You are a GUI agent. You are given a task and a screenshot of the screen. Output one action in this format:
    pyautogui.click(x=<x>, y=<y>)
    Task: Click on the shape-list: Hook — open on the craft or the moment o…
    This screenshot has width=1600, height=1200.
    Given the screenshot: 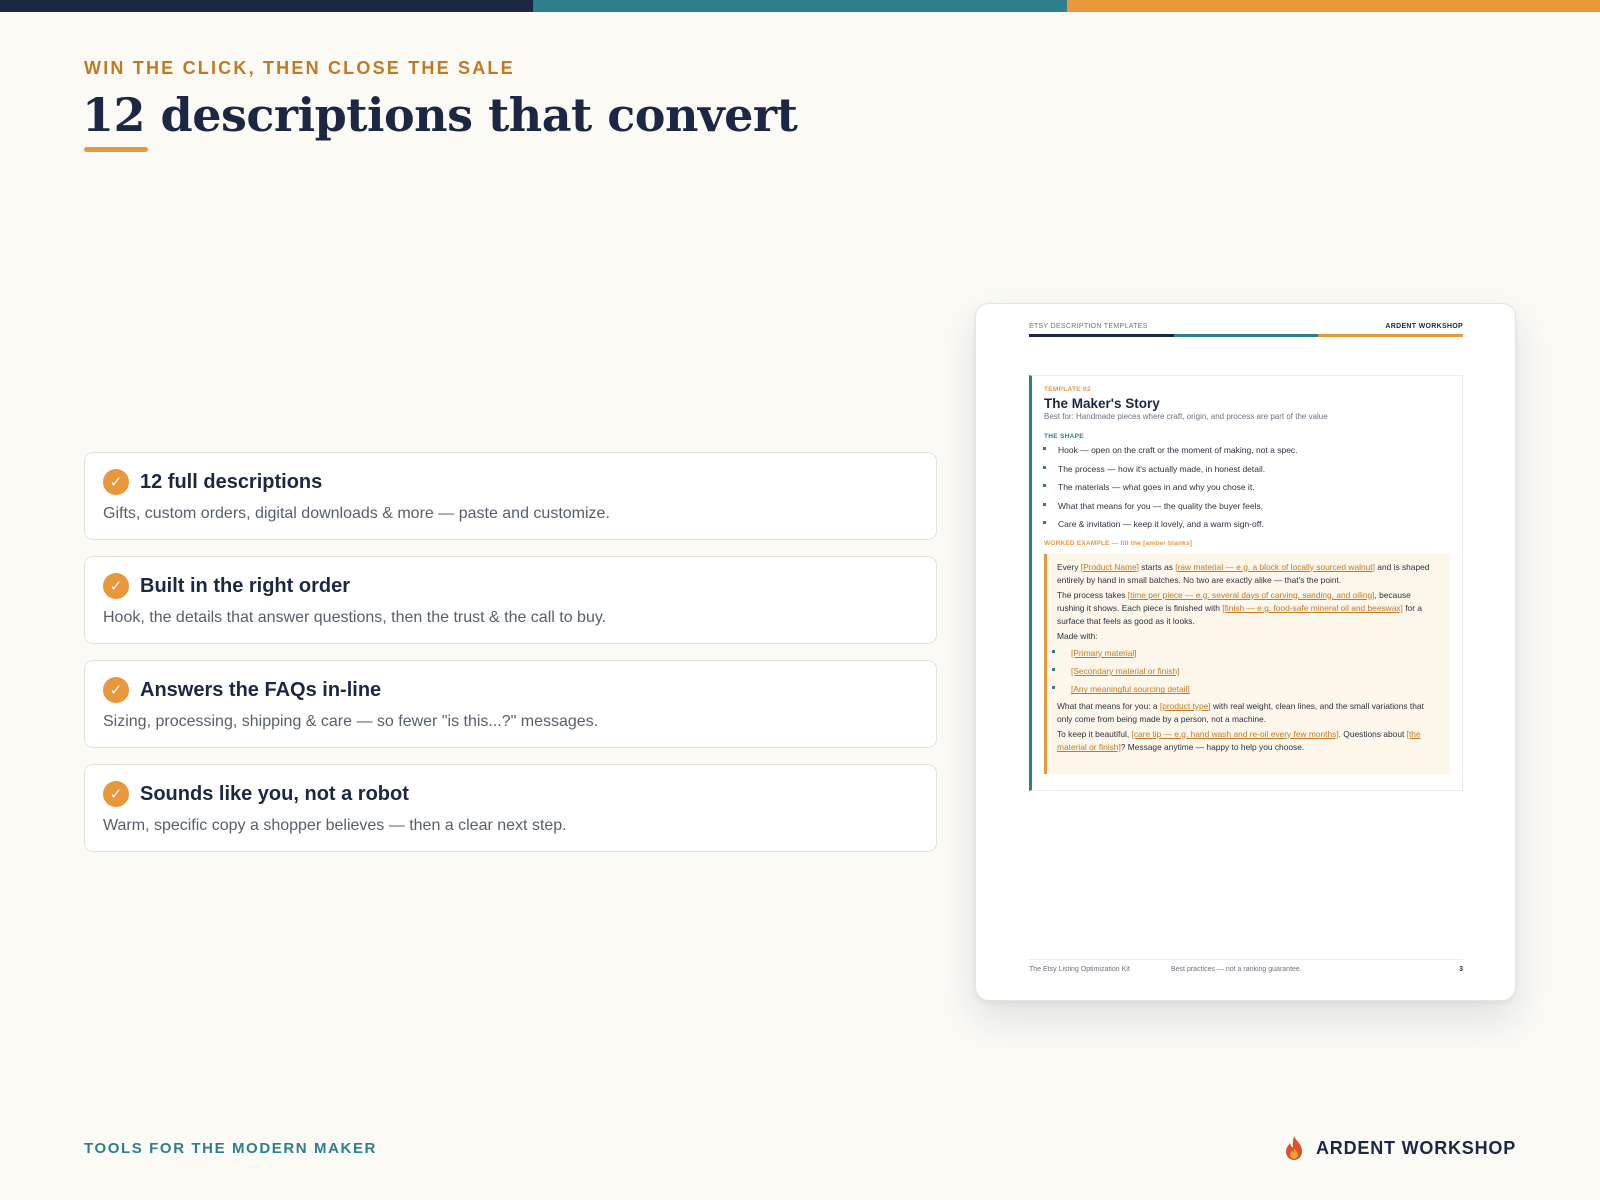 What is the action you would take?
    pyautogui.click(x=1246, y=491)
    